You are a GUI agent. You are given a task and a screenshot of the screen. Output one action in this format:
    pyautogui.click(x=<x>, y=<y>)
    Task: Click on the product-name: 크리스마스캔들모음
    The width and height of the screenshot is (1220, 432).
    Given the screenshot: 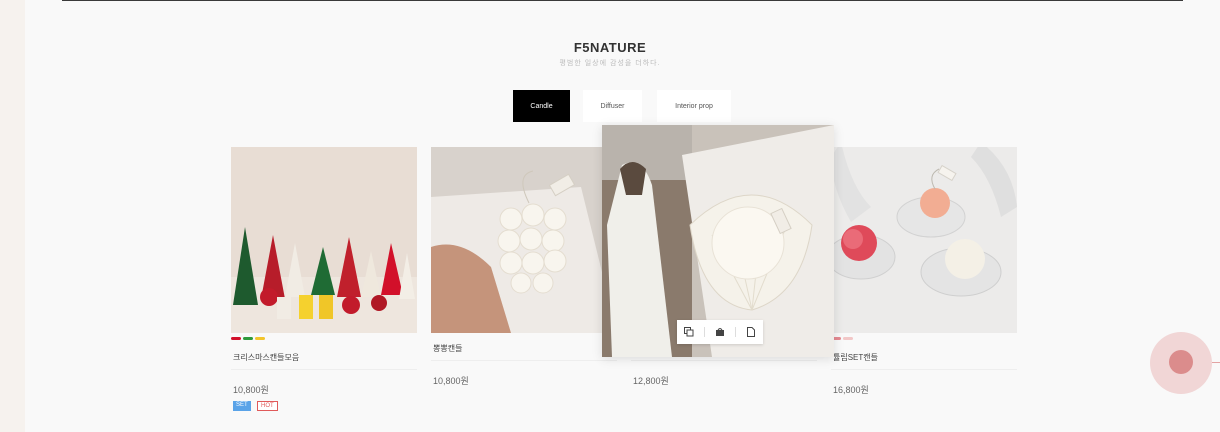 What is the action you would take?
    pyautogui.click(x=266, y=357)
    